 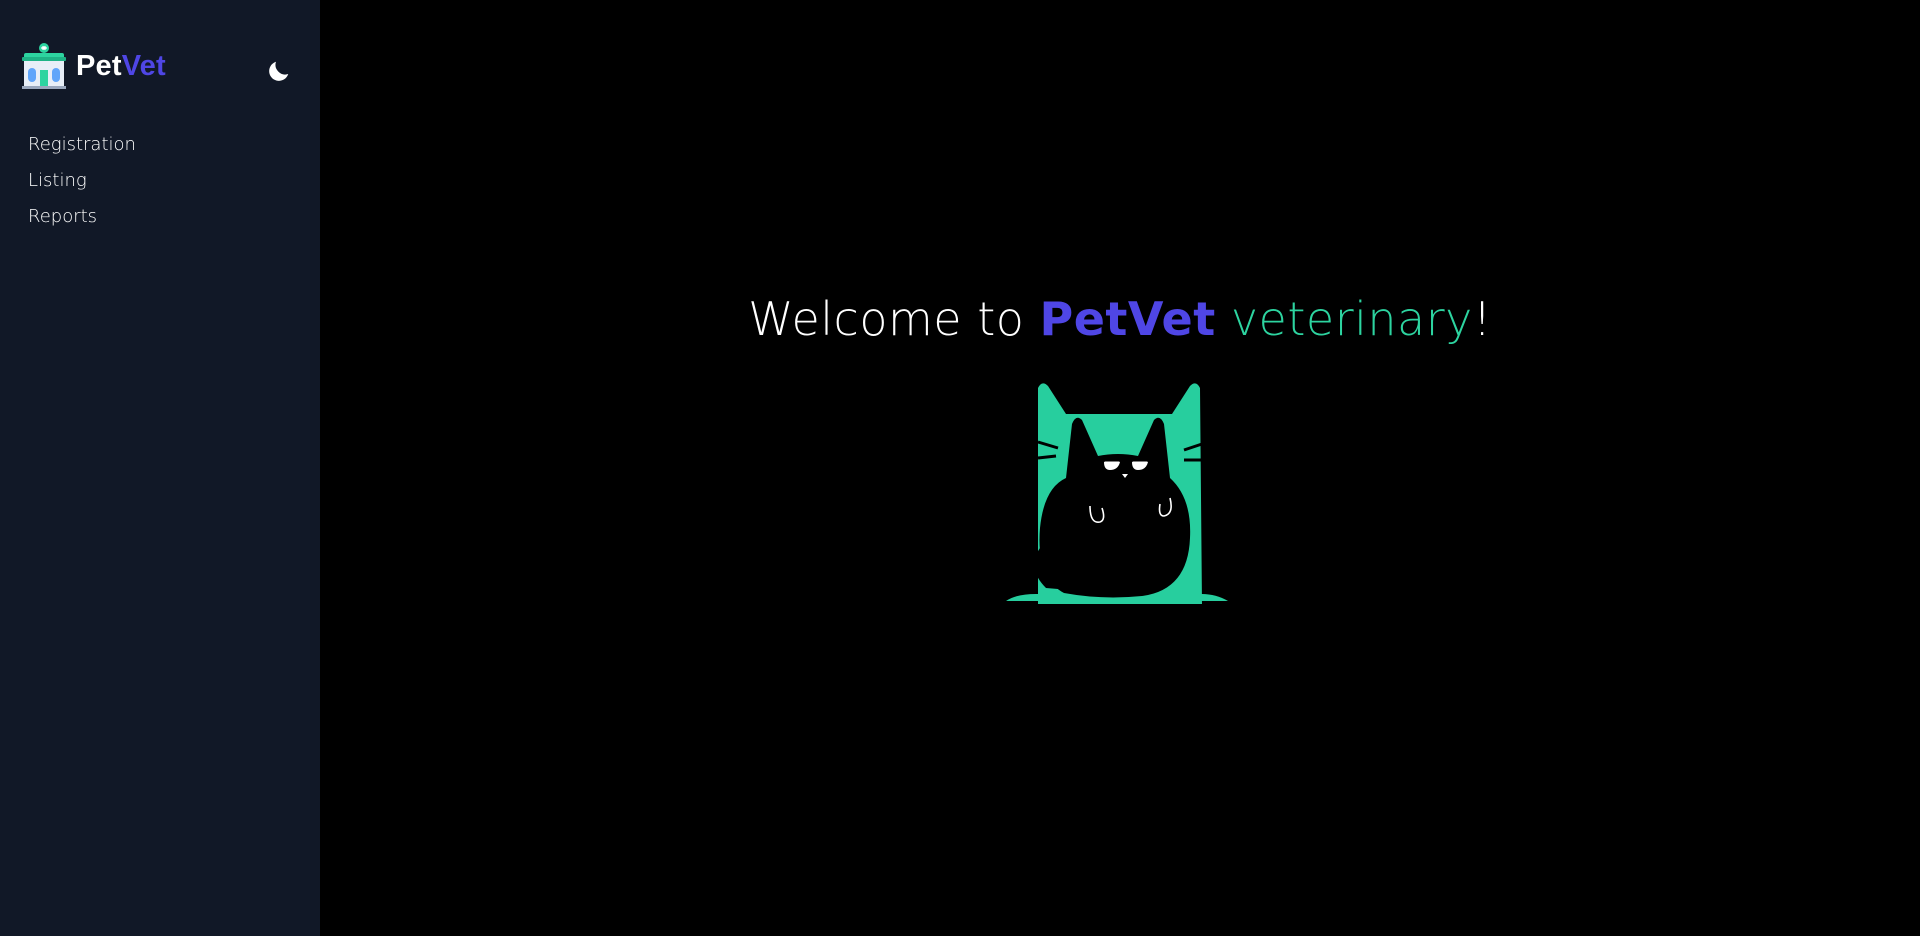 What do you see at coordinates (1127, 319) in the screenshot?
I see `welcome-brand: PetVet` at bounding box center [1127, 319].